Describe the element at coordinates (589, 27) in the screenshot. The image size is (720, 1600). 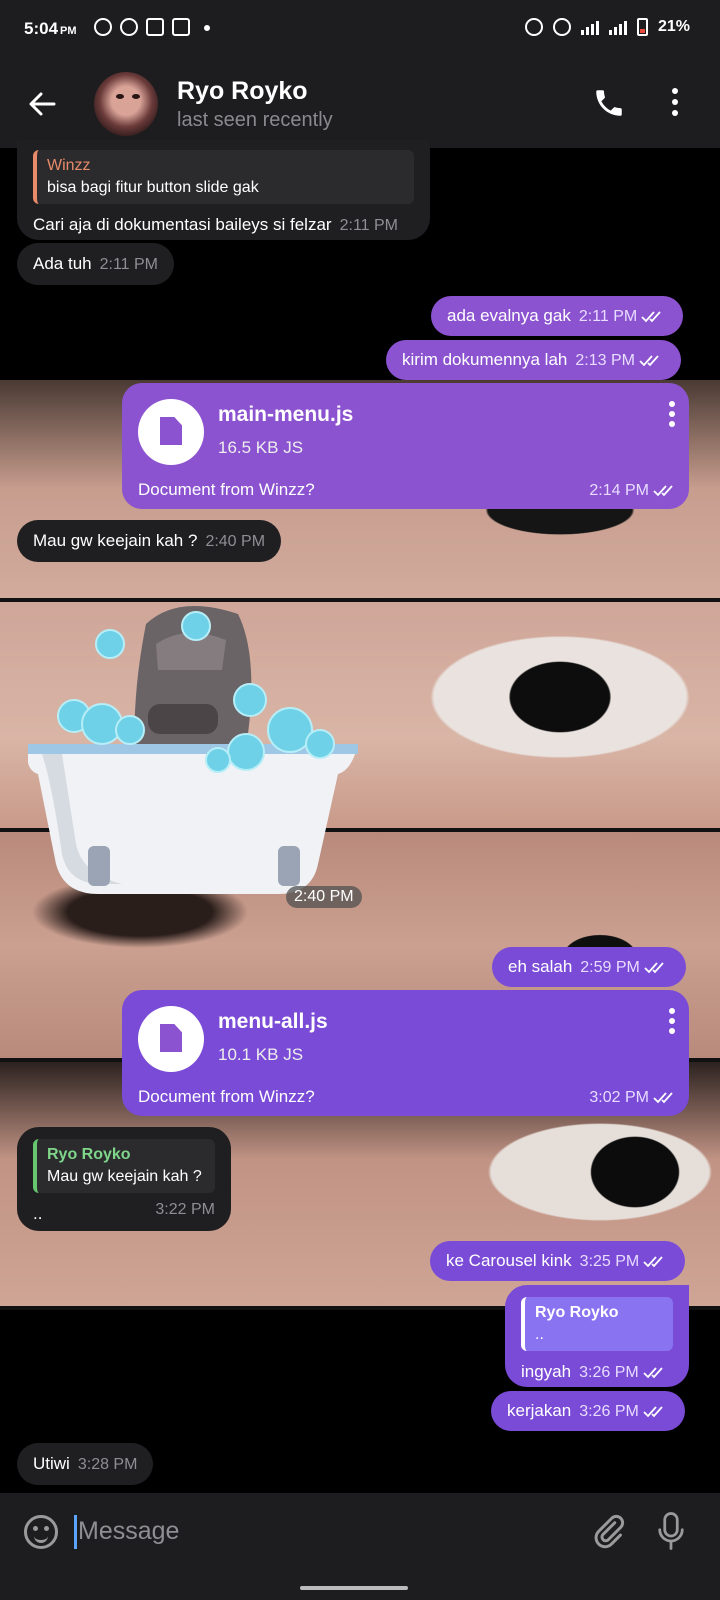
I see `signal-icon` at that location.